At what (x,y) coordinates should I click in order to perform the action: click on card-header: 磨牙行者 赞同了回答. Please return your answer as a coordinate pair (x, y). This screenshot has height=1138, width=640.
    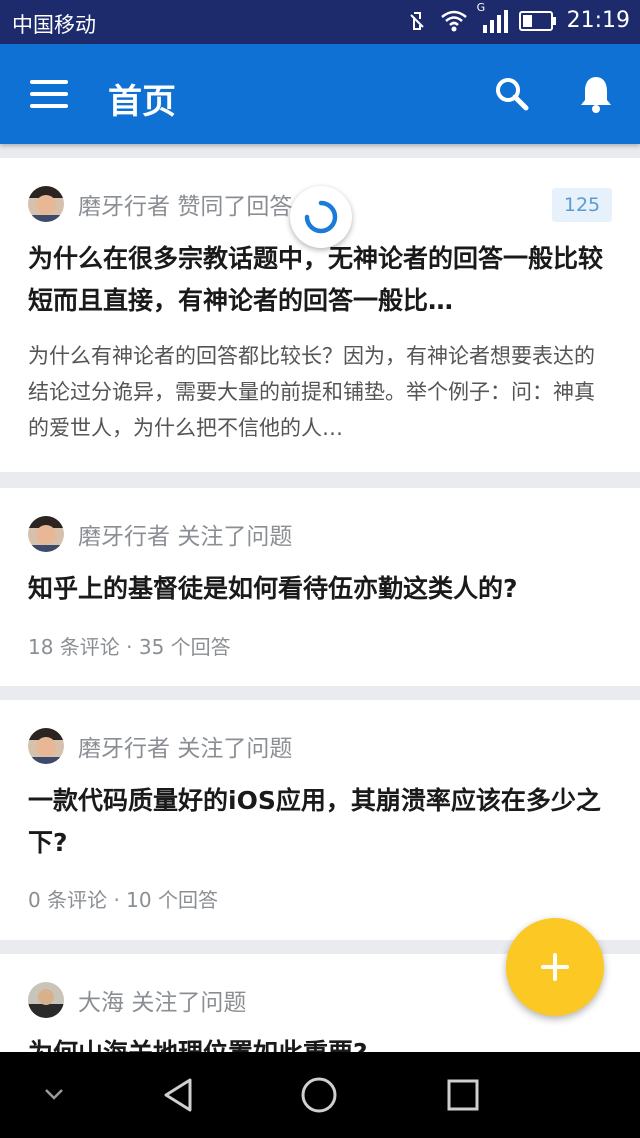
    Looking at the image, I should click on (160, 204).